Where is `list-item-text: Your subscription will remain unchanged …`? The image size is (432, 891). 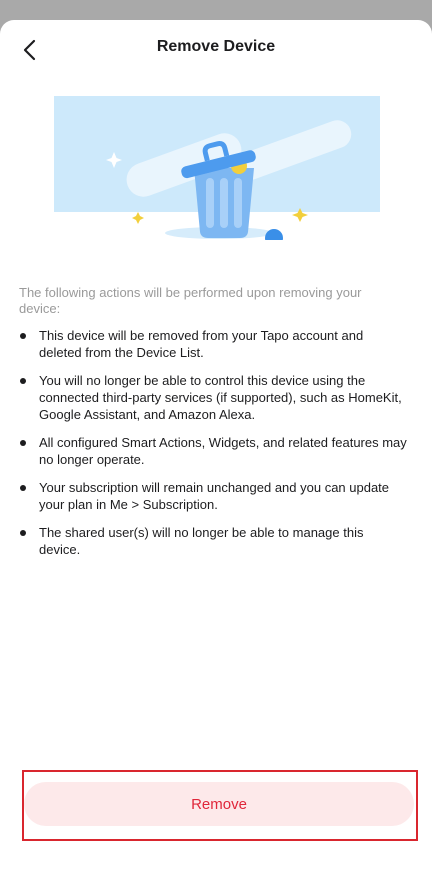
list-item-text: Your subscription will remain unchanged … is located at coordinates (214, 496).